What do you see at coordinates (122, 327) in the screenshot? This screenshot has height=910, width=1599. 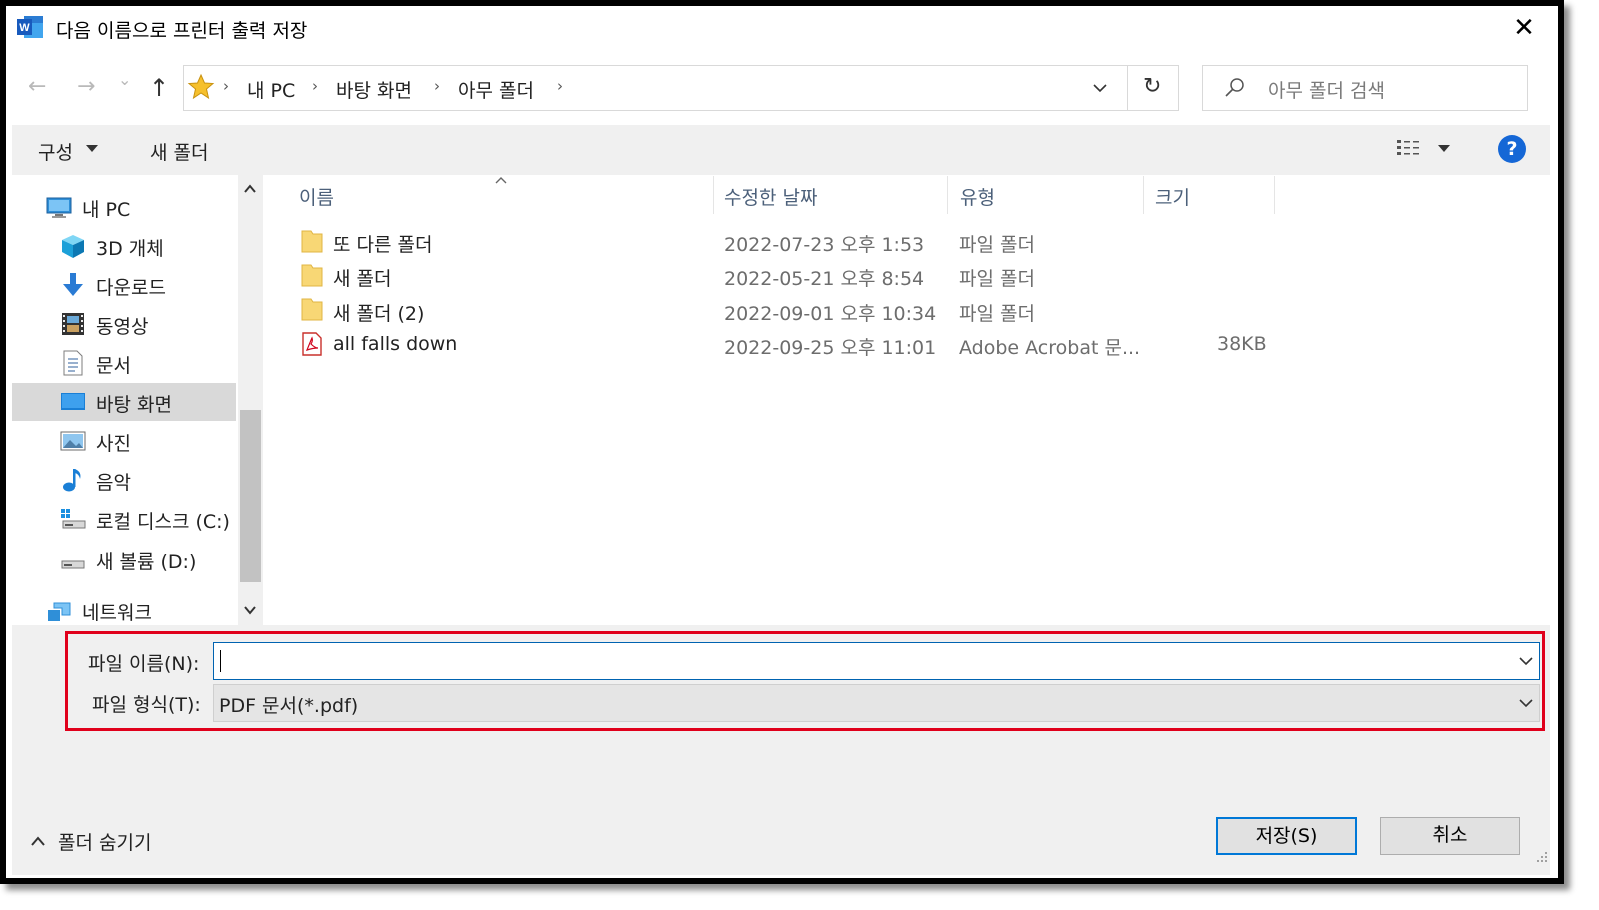 I see `sidebar-item-label: 동영상` at bounding box center [122, 327].